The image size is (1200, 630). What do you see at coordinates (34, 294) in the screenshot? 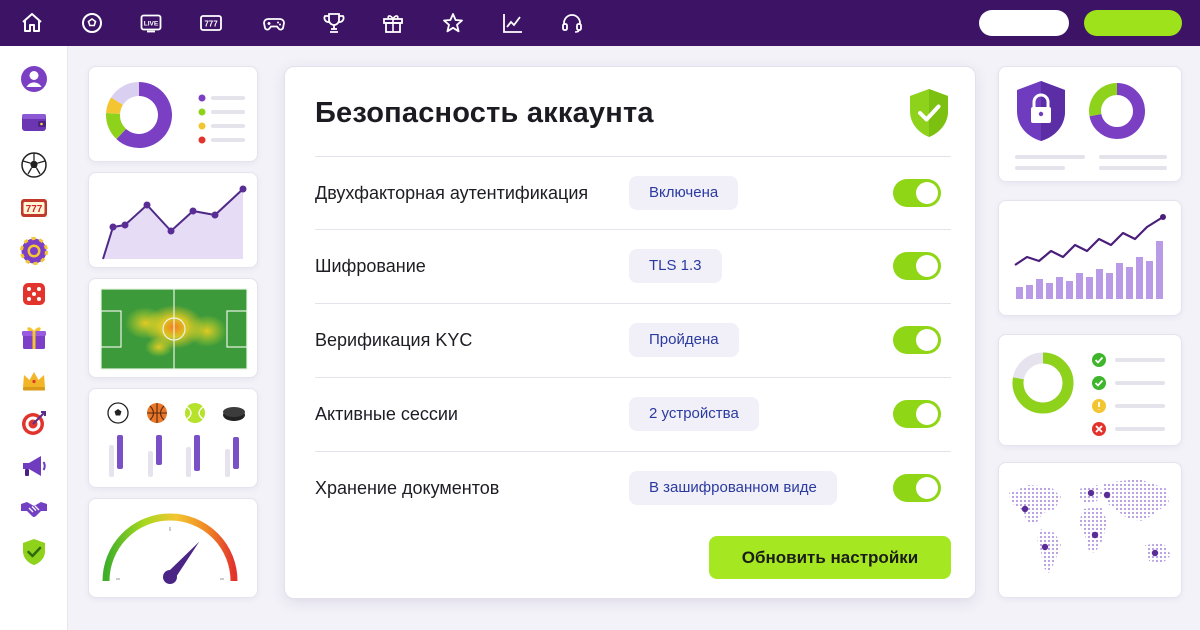
I see `dice-icon` at bounding box center [34, 294].